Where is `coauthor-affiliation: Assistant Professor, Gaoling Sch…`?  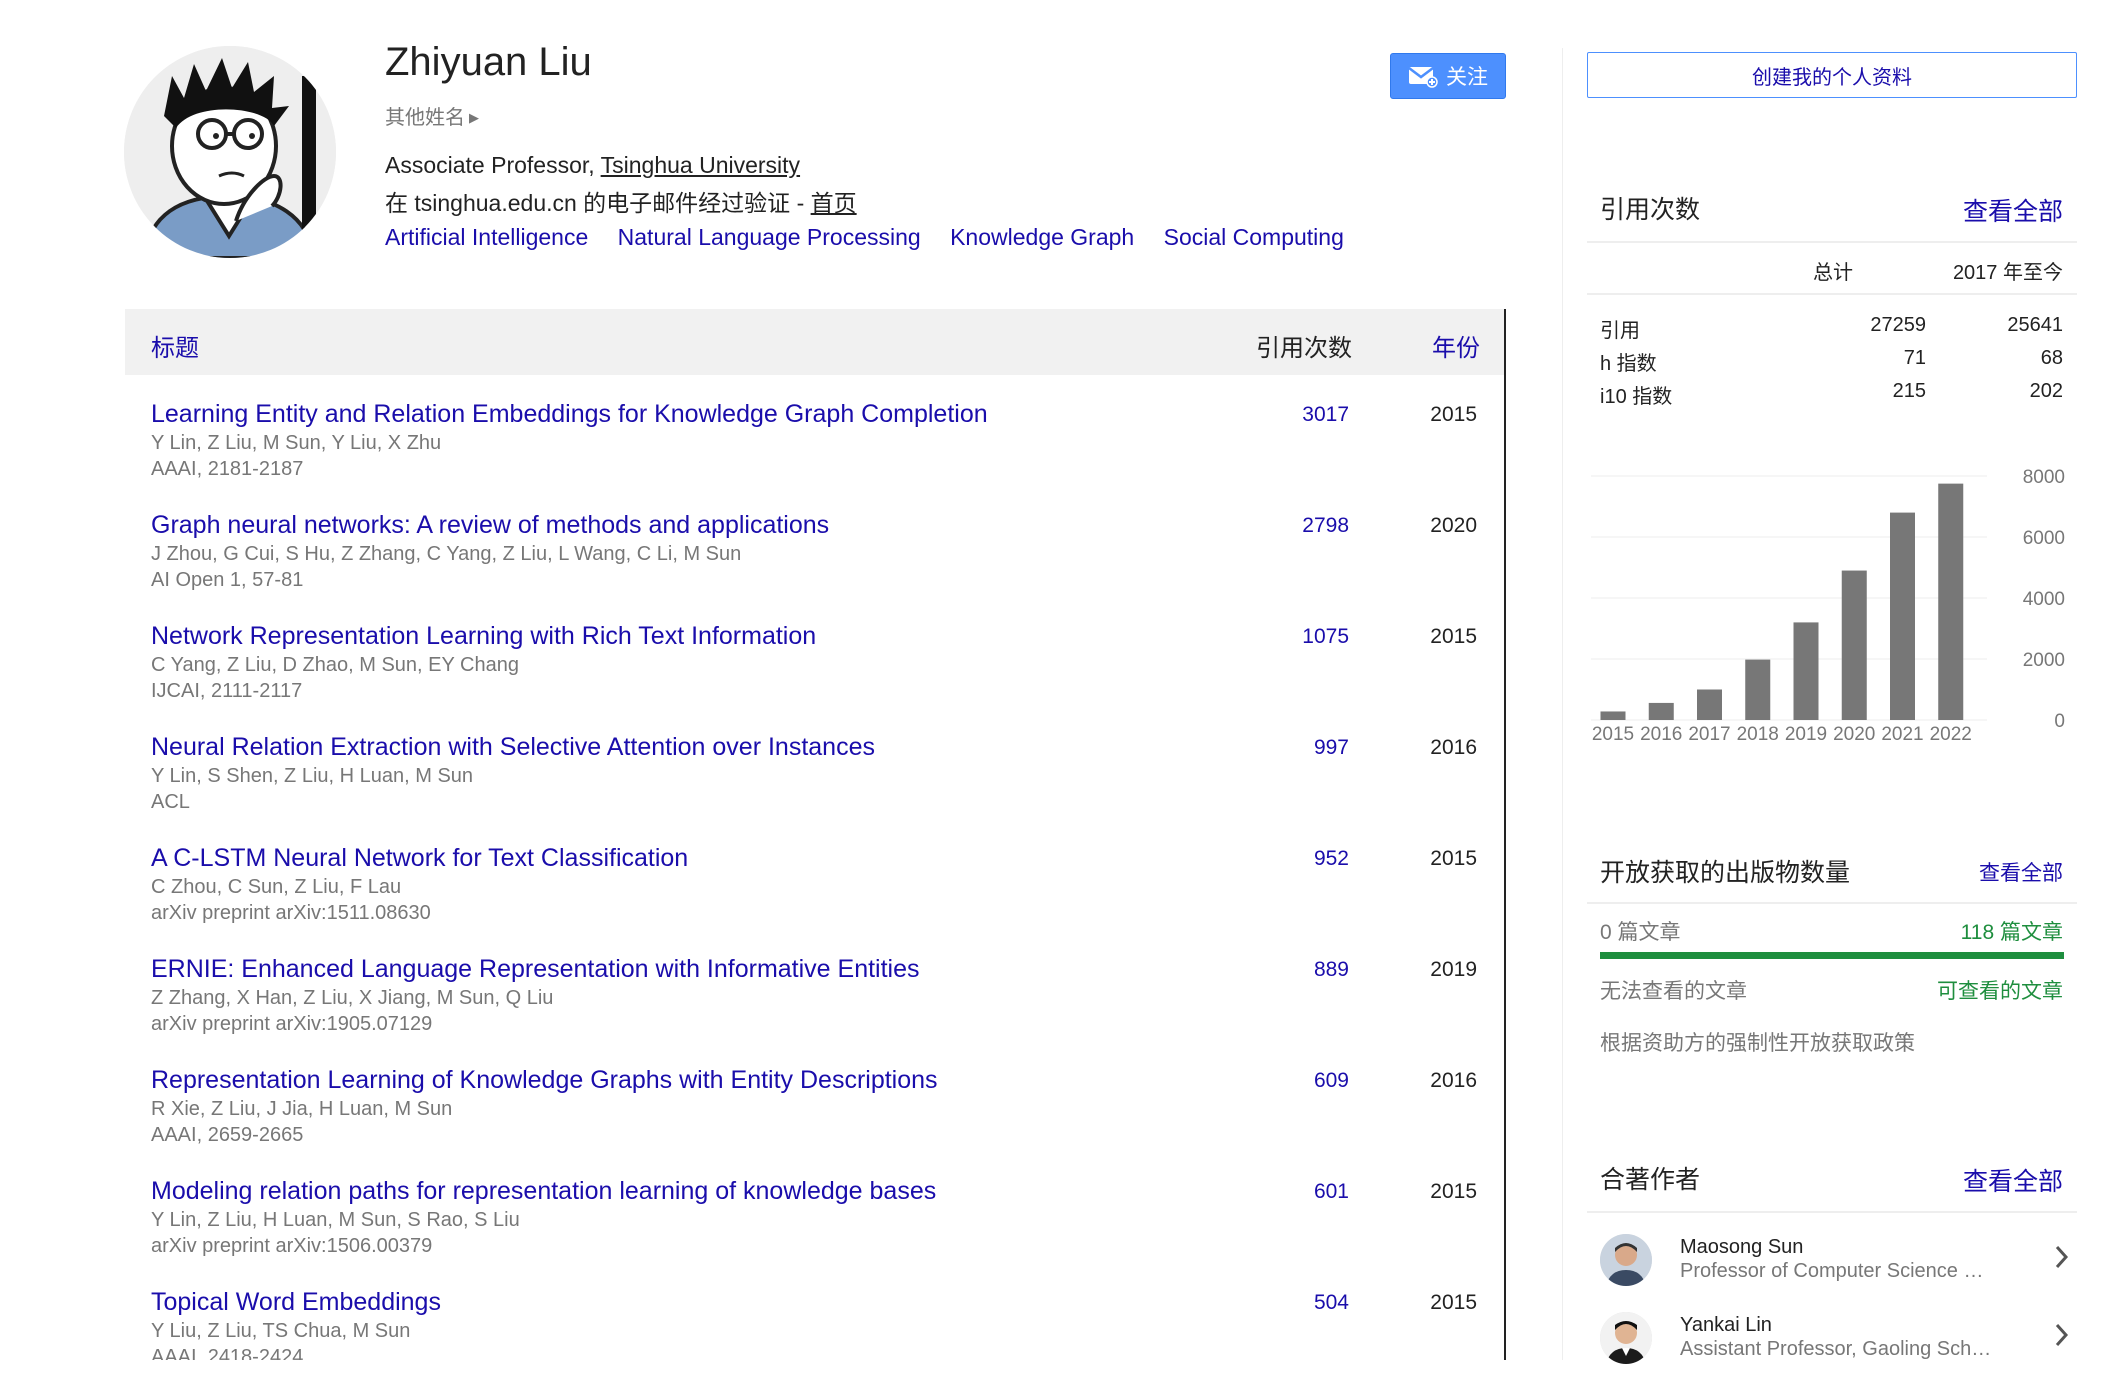
coauthor-affiliation: Assistant Professor, Gaoling Sch… is located at coordinates (1836, 1349).